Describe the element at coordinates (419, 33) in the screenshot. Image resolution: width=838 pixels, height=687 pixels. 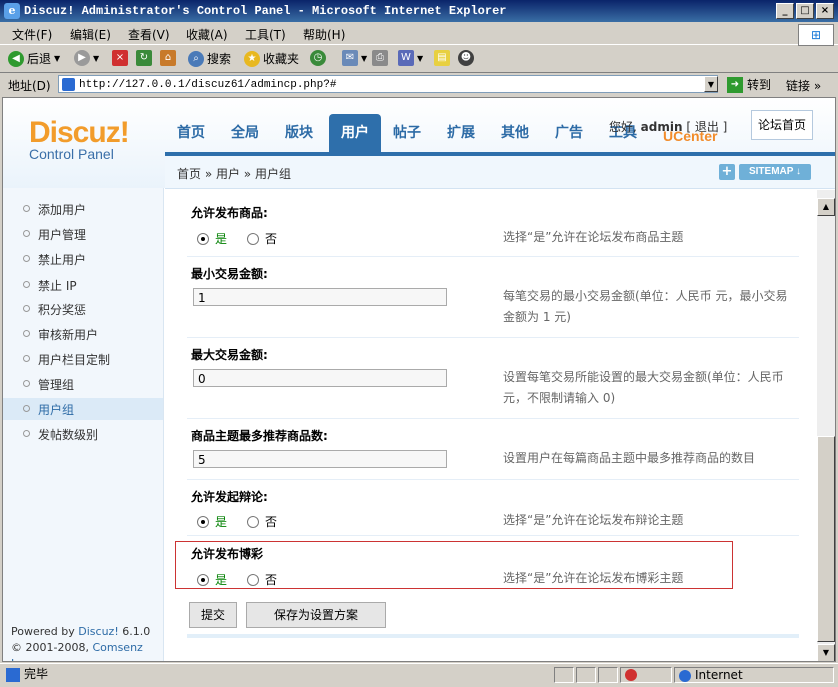
I see `menubar: 文件(F) 编辑(E) 查看(V) 收藏(A) 工具(T) 帮助(H)` at that location.